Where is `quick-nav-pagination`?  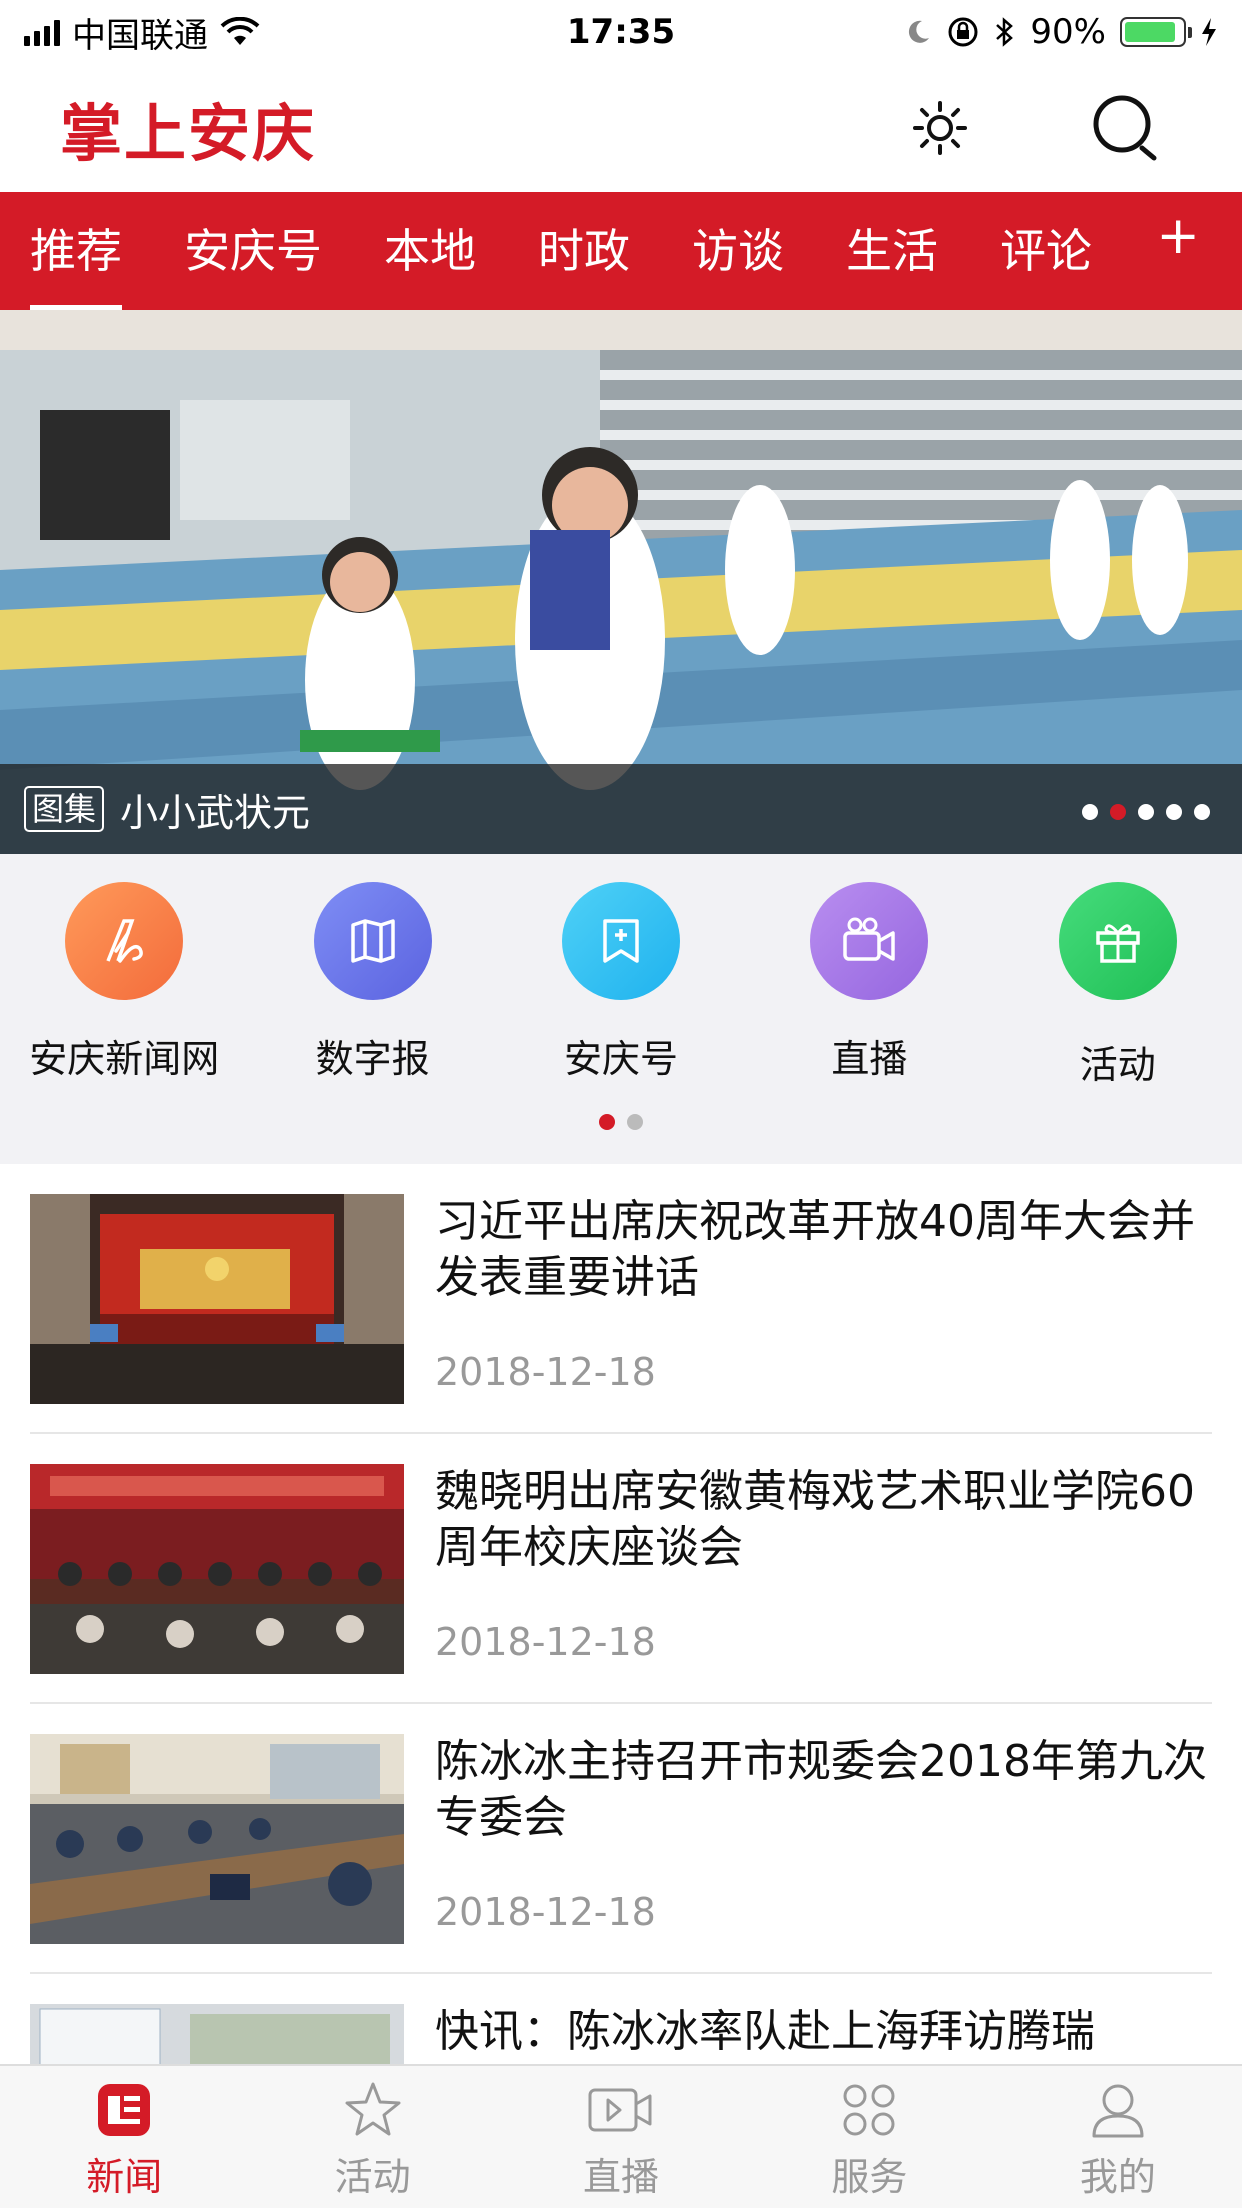 quick-nav-pagination is located at coordinates (621, 1122).